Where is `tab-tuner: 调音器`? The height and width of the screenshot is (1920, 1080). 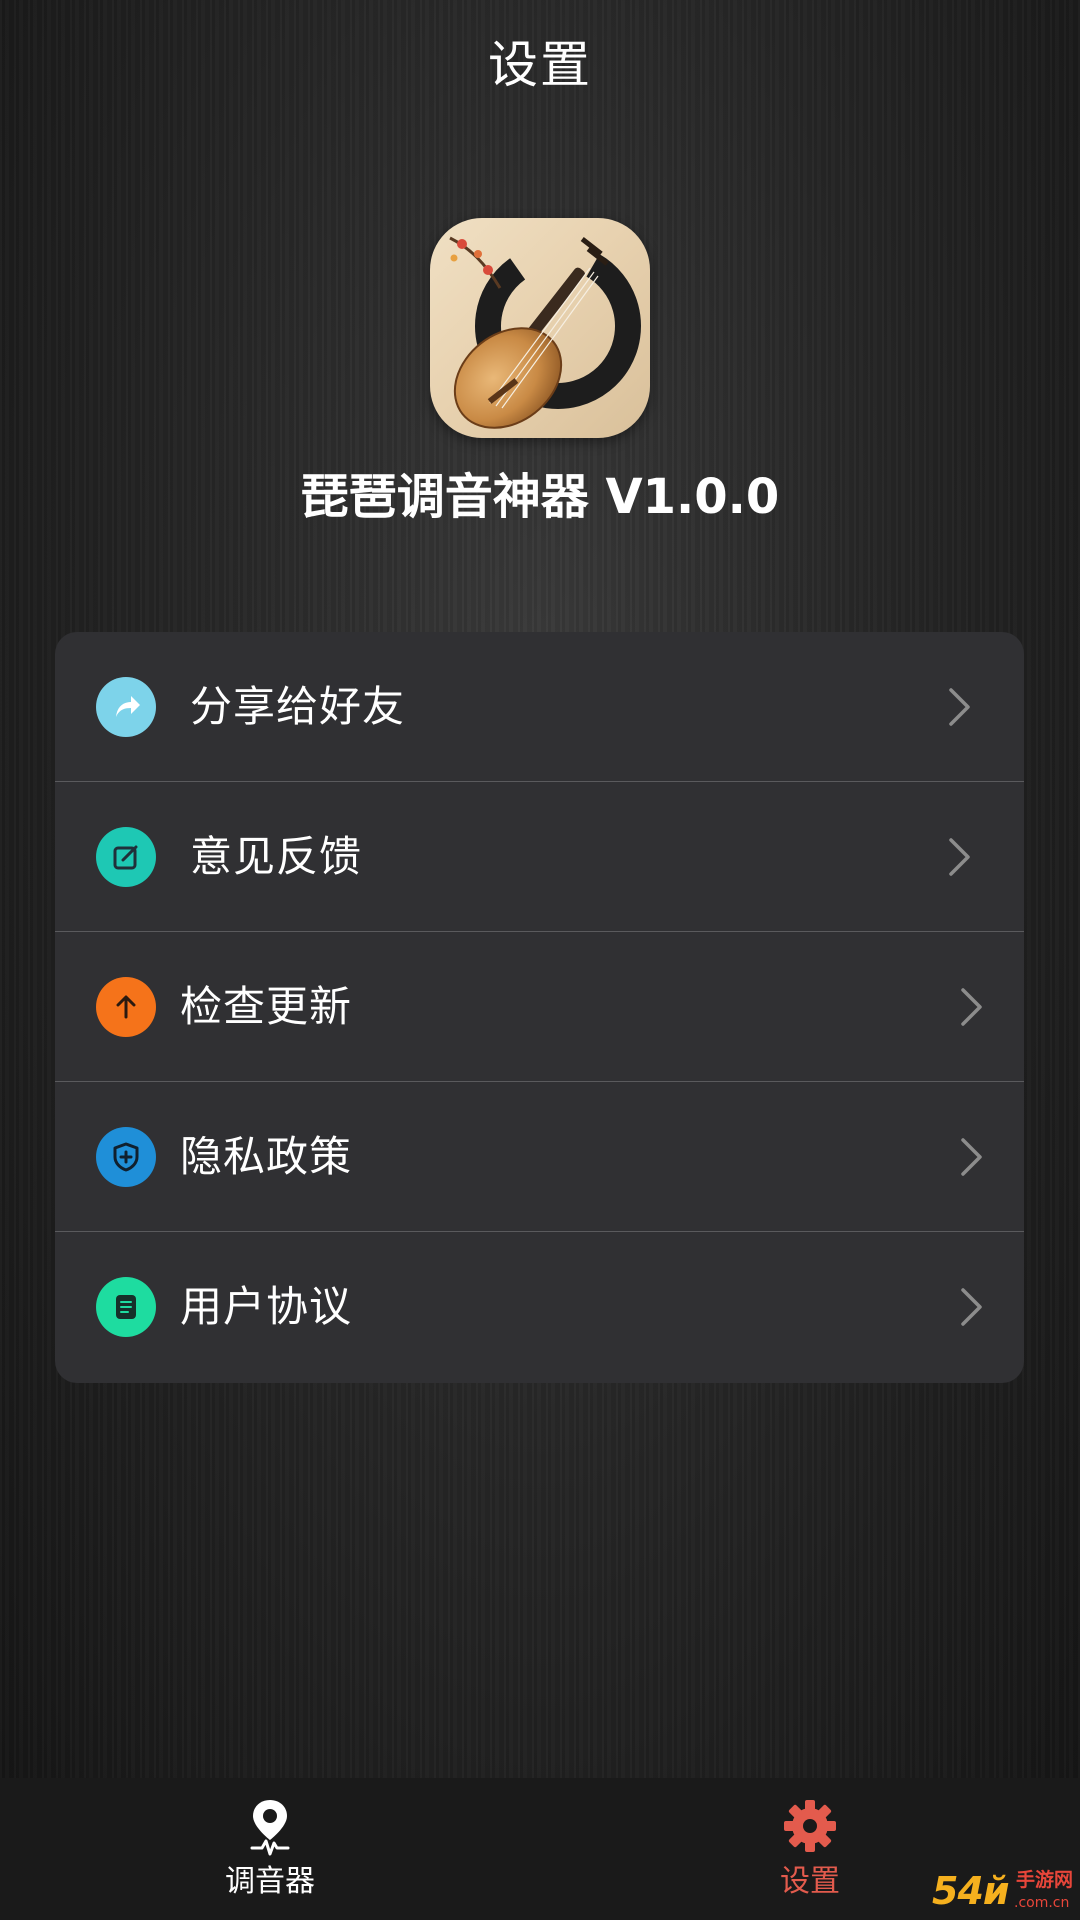 tab-tuner: 调音器 is located at coordinates (270, 1849).